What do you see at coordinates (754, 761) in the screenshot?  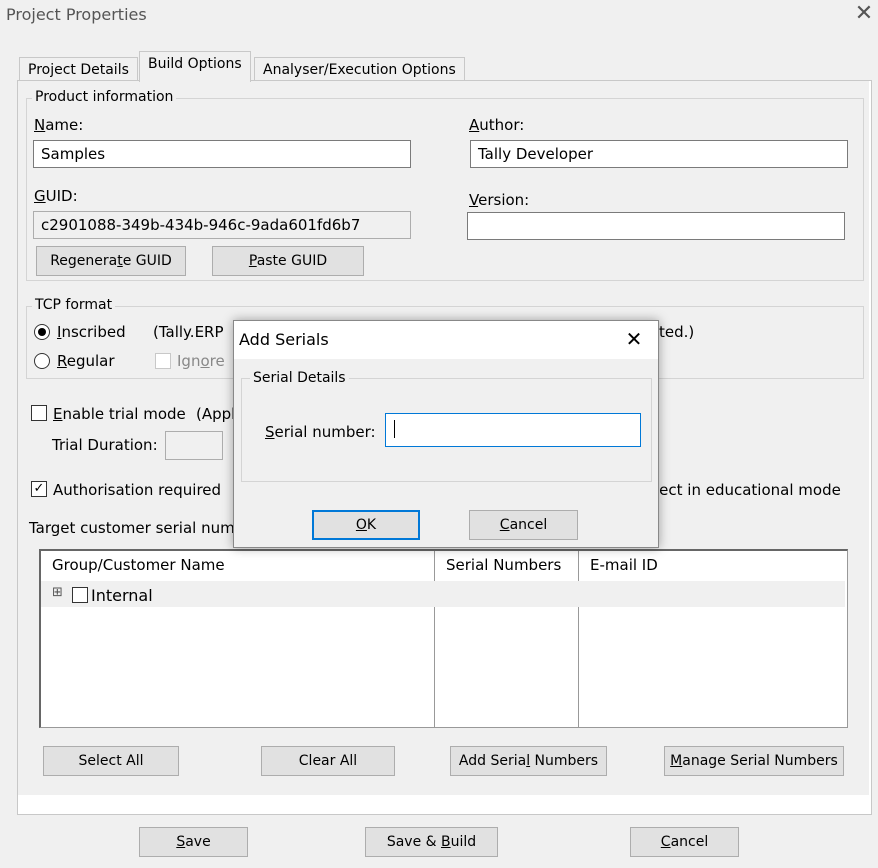 I see `manage-serial-numbers-button: Manage Serial Numbers` at bounding box center [754, 761].